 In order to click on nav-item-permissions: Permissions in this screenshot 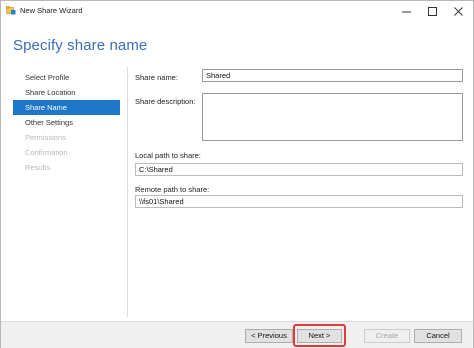, I will do `click(45, 137)`.